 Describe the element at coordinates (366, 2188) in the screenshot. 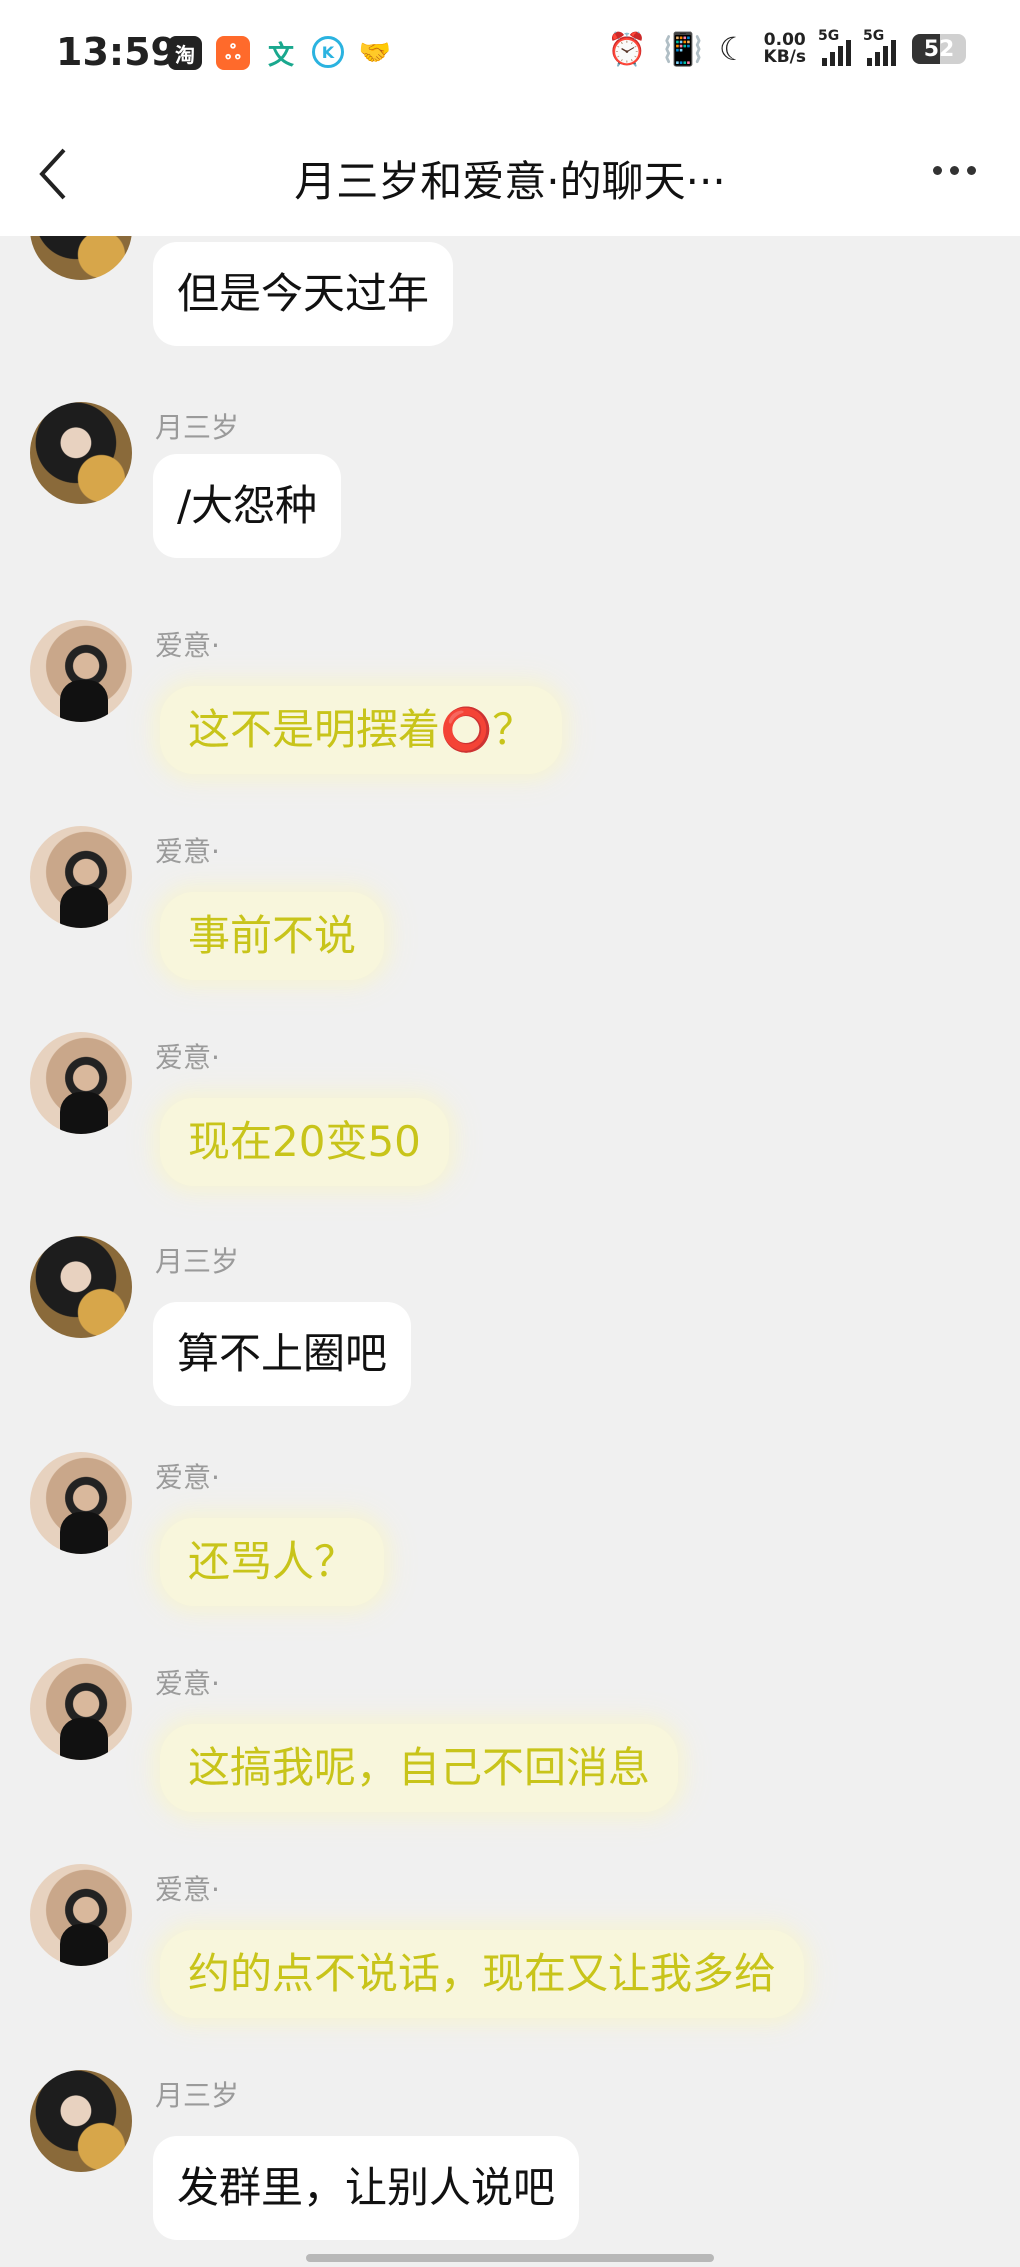

I see `message-bubble: 发群里，让别人说吧` at that location.